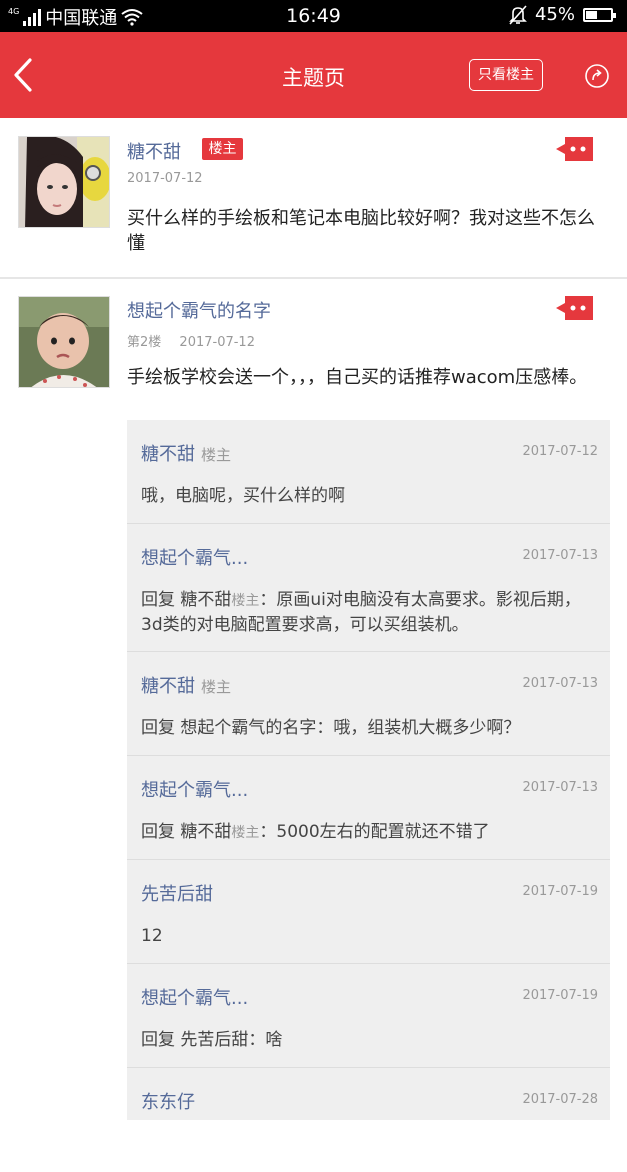  I want to click on post-content: 买什么样的手绘板和笔记本电脑比较好啊？我对这些不怎么懂, so click(361, 231).